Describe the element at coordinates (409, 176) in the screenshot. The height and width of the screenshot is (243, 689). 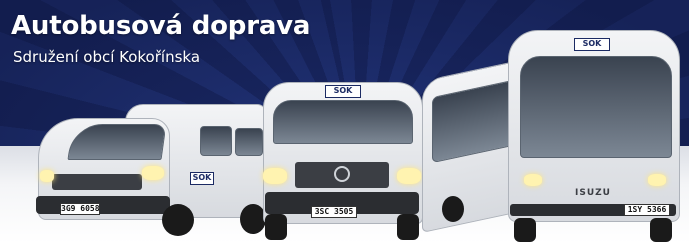
I see `van-center-headlight-right` at that location.